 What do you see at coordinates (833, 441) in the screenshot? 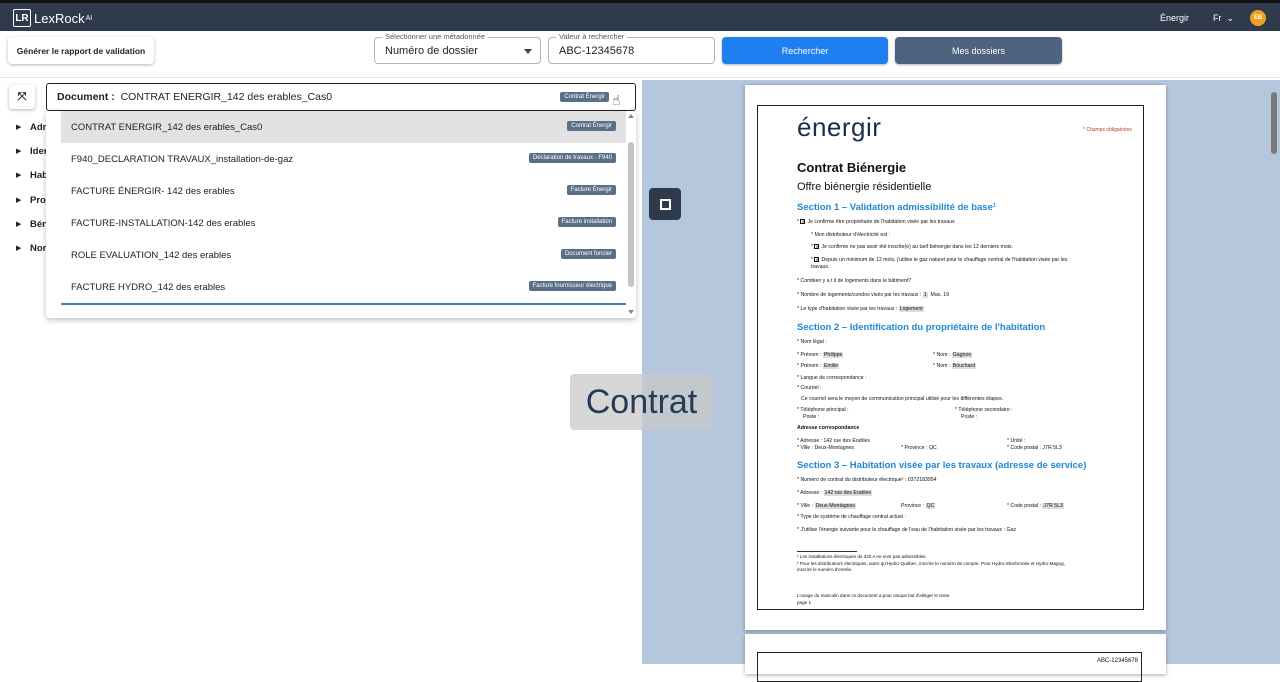
I see `field-line: * Adresse : 142 rue des Erables` at bounding box center [833, 441].